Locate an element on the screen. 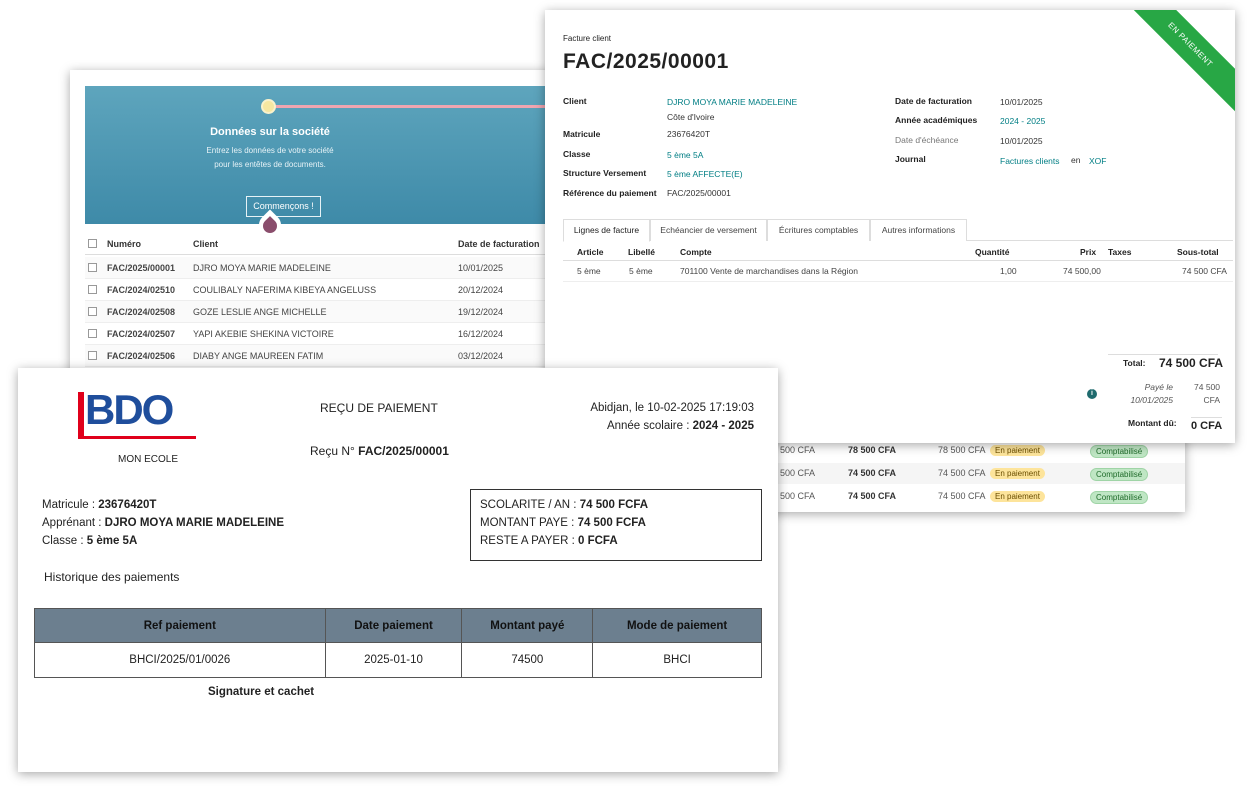 The image size is (1255, 791). receipt-title: REÇU DE PAIEMENT is located at coordinates (379, 408).